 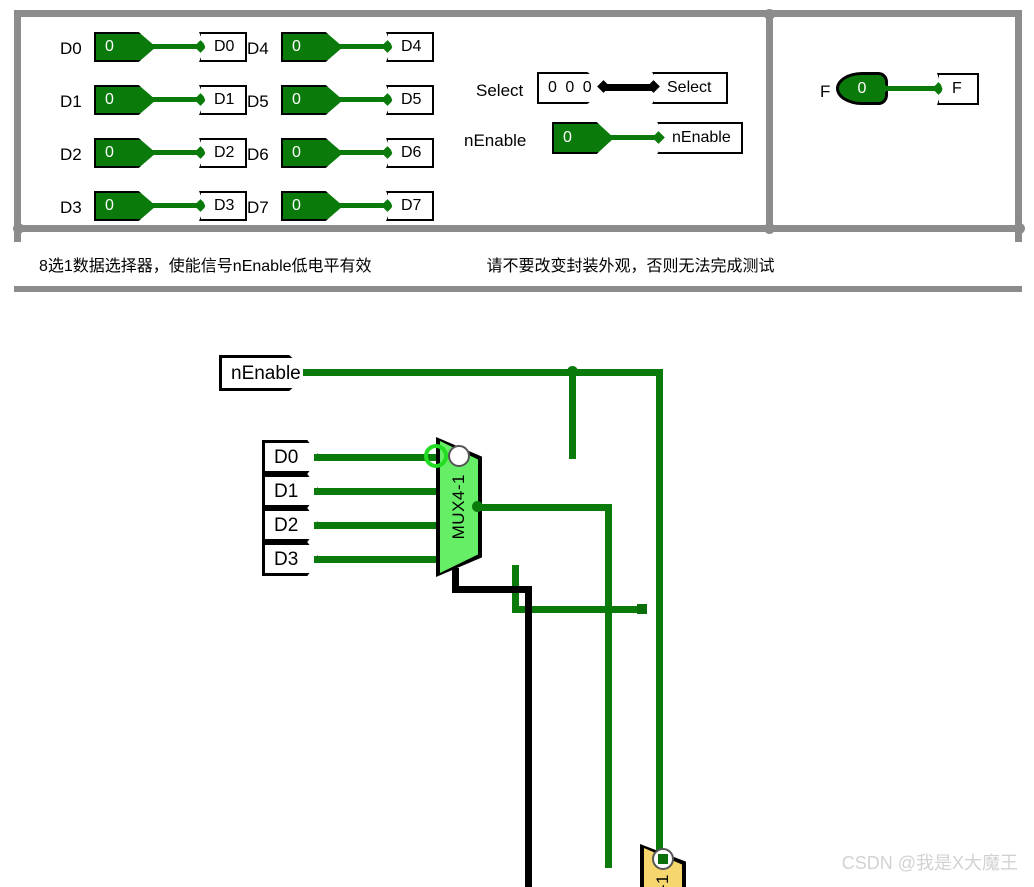 I want to click on status-text-left: 8选1数据选择器，使能信号nEnable低电平有效, so click(x=205, y=266).